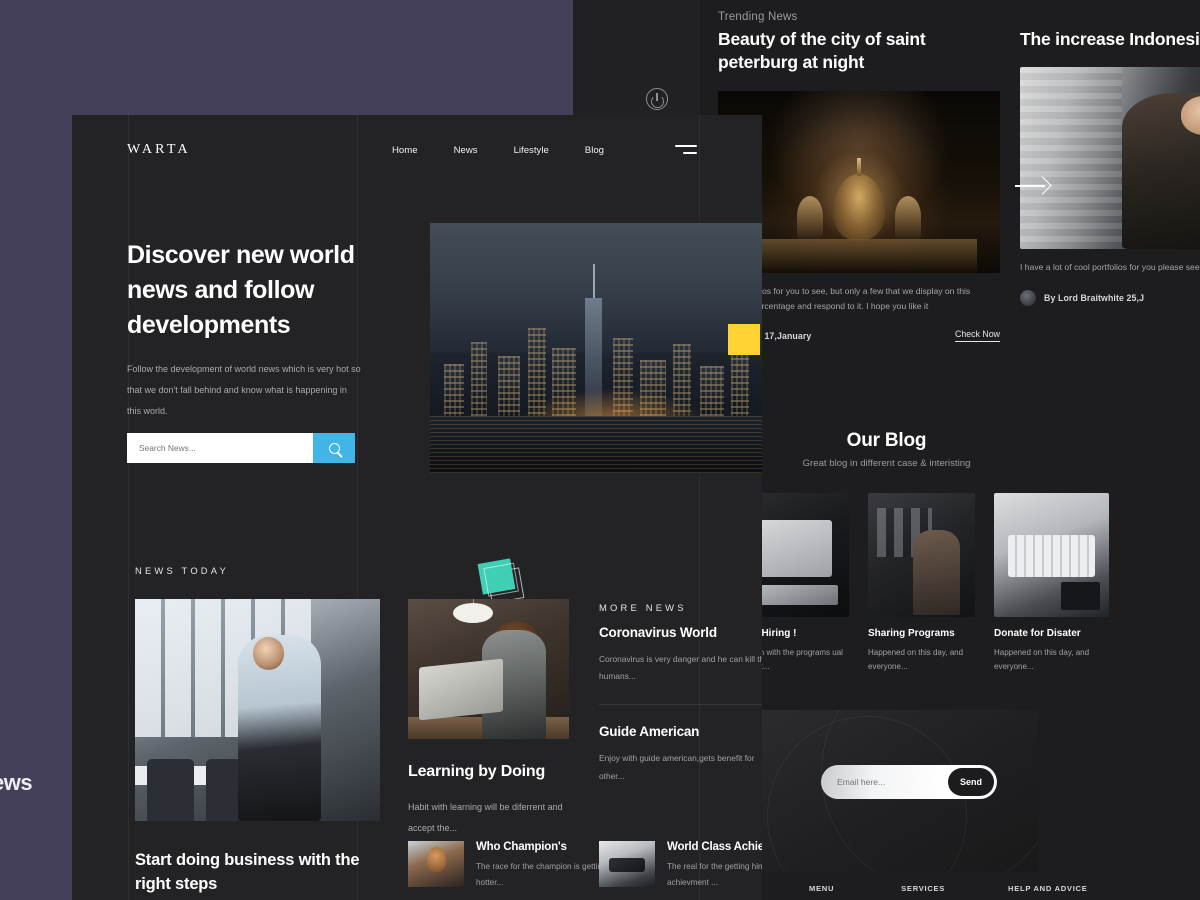  Describe the element at coordinates (714, 847) in the screenshot. I see `list-item-title: World Class Achiev` at that location.